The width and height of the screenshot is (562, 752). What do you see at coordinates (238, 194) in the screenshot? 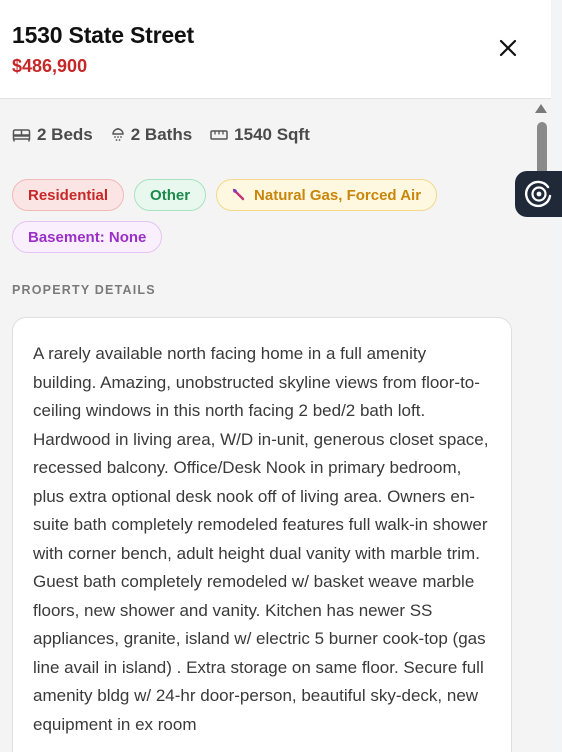
I see `flame-icon` at bounding box center [238, 194].